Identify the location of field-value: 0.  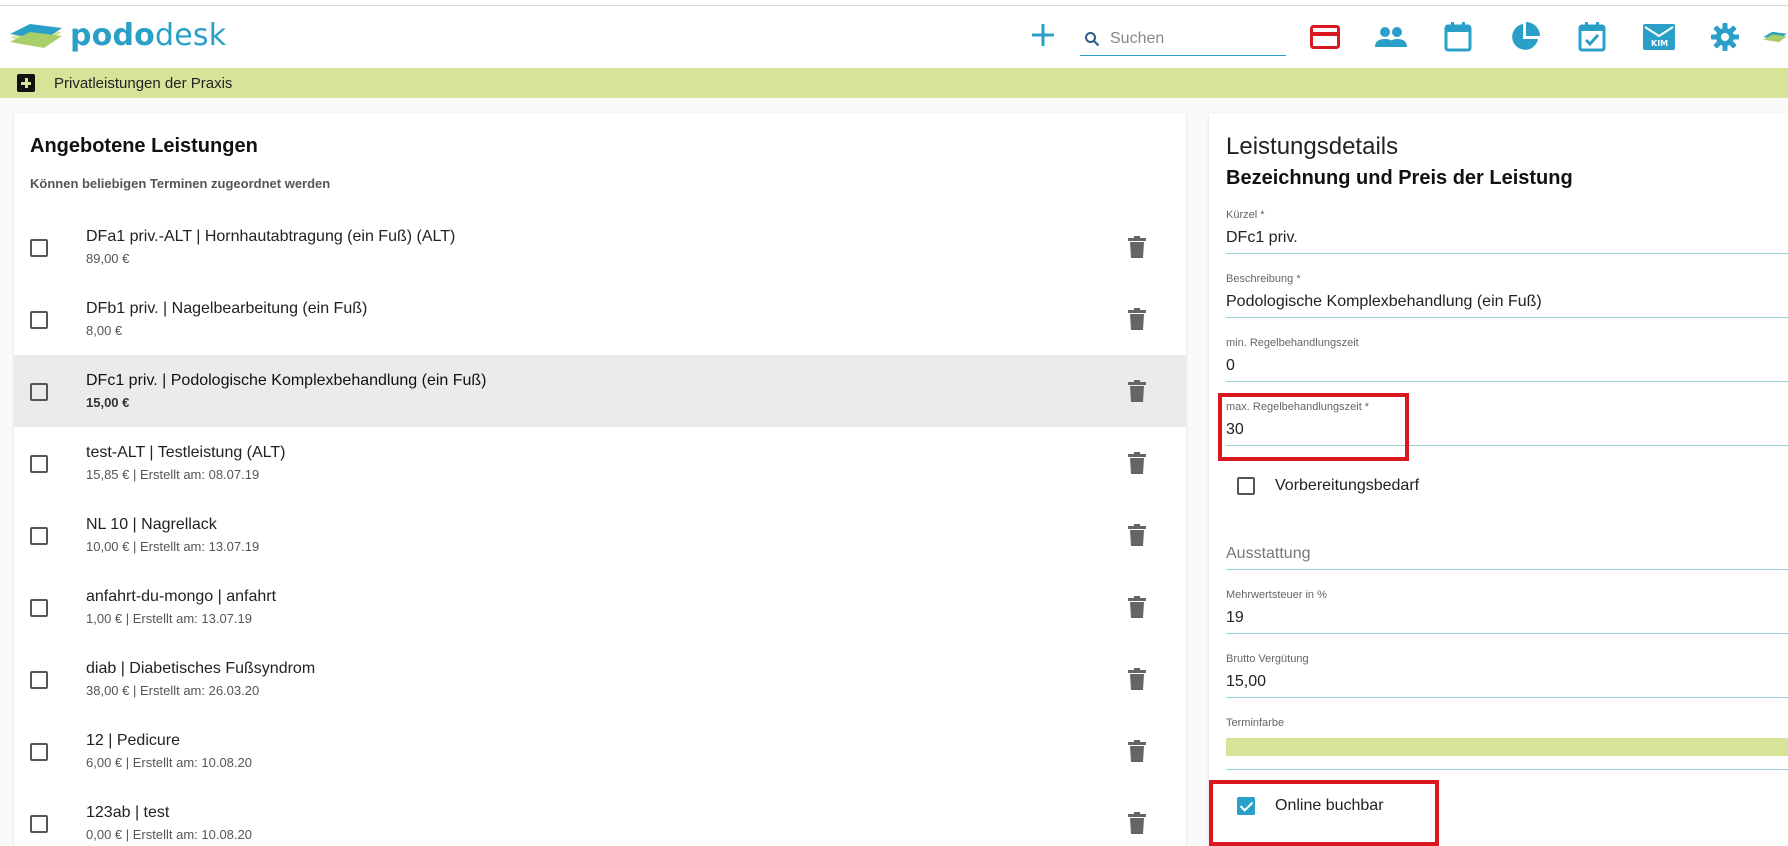
(1507, 369).